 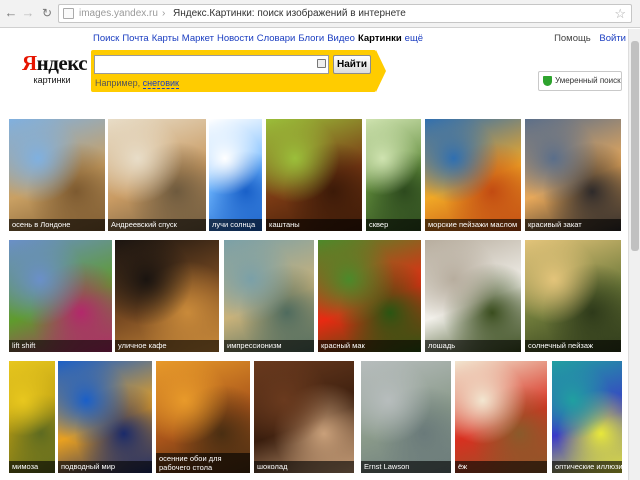 What do you see at coordinates (634, 254) in the screenshot?
I see `scrollbar` at bounding box center [634, 254].